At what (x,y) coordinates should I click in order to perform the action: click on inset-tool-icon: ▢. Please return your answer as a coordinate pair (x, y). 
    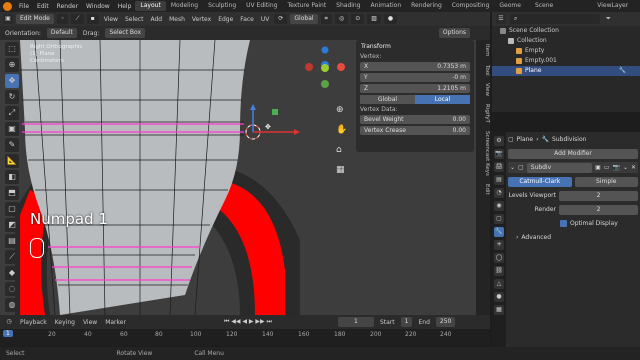
    Looking at the image, I should click on (12, 209).